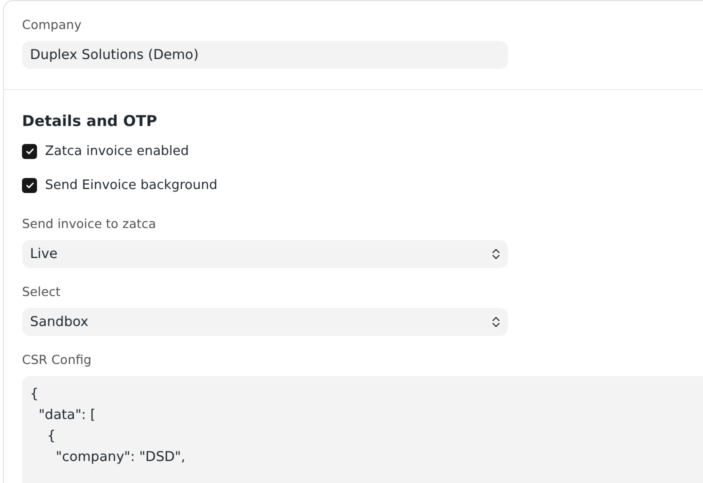  Describe the element at coordinates (57, 360) in the screenshot. I see `field-label: CSR Config` at that location.